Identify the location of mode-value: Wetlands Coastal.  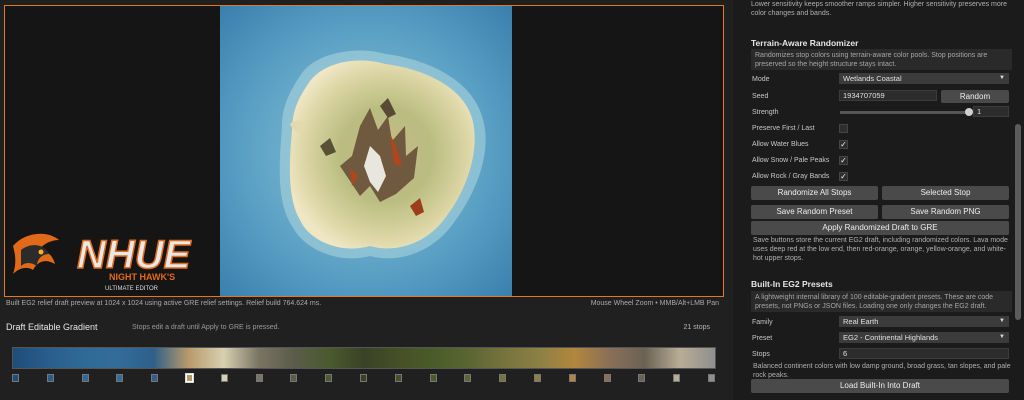
(872, 78).